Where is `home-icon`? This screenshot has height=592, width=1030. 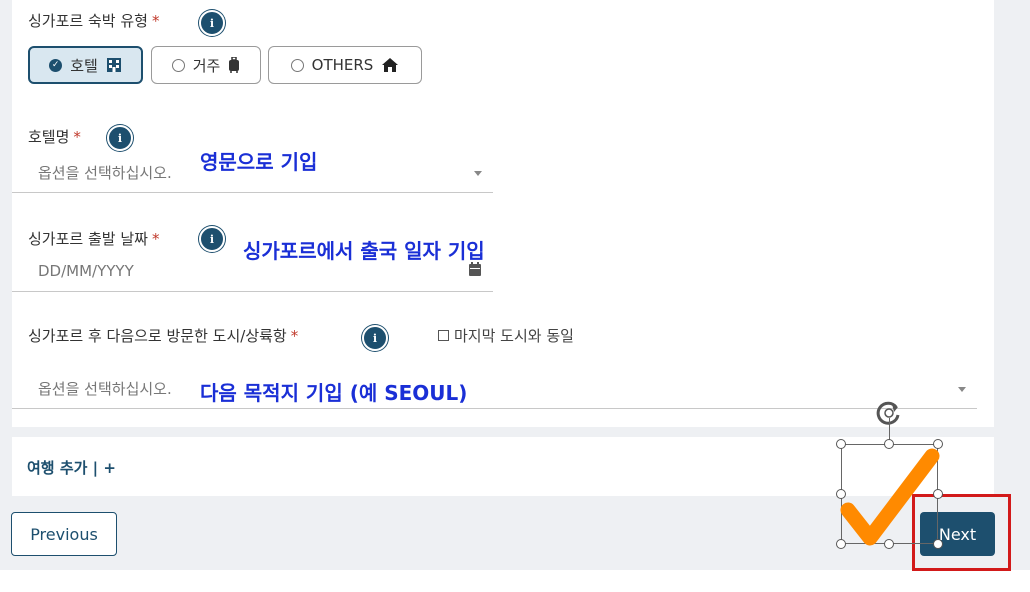
home-icon is located at coordinates (390, 65).